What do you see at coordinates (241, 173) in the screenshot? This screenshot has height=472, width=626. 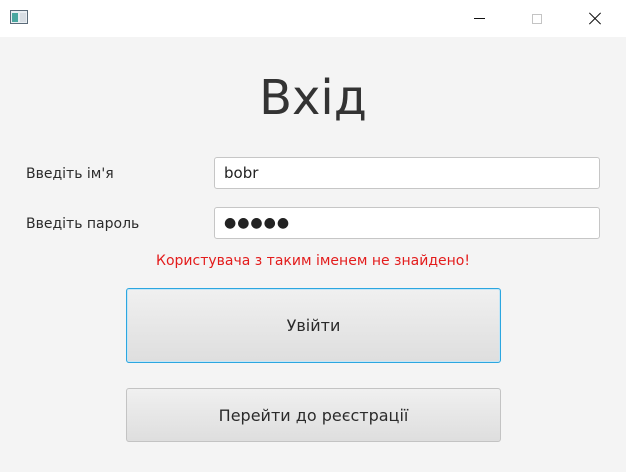 I see `username-value: bobr` at bounding box center [241, 173].